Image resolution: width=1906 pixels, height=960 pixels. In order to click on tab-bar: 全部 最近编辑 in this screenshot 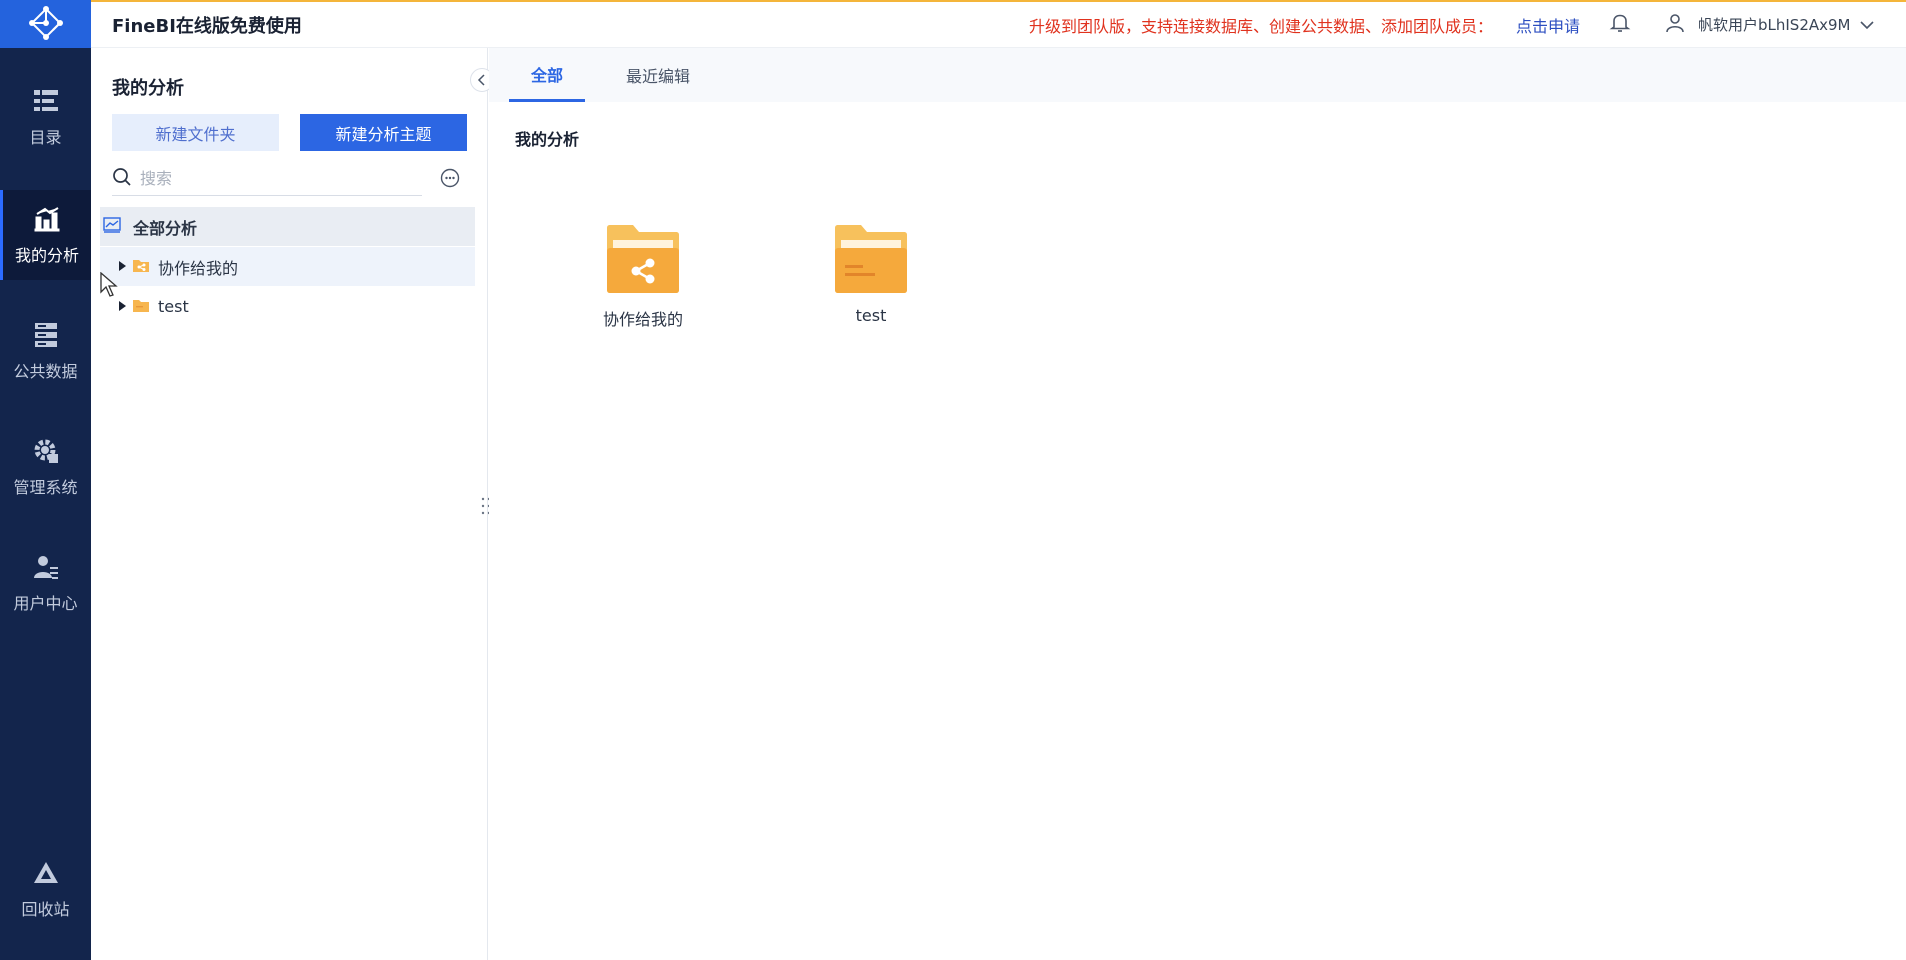, I will do `click(1197, 75)`.